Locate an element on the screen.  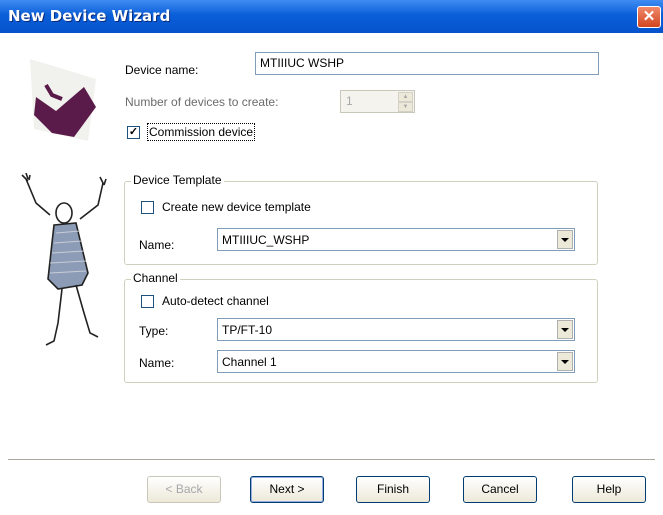
title-bar: New Device Wizard ✕ is located at coordinates (331, 16).